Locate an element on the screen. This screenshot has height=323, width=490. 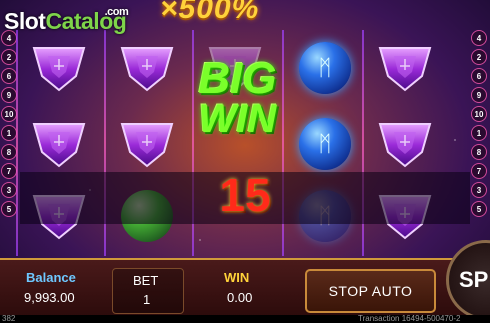
footer-id: 382 is located at coordinates (9, 318).